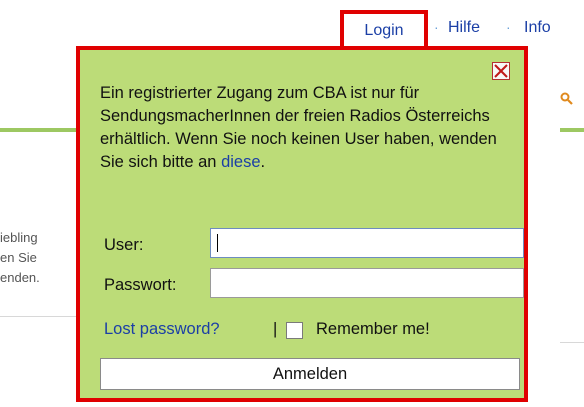 The image size is (584, 407). I want to click on close-icon, so click(501, 71).